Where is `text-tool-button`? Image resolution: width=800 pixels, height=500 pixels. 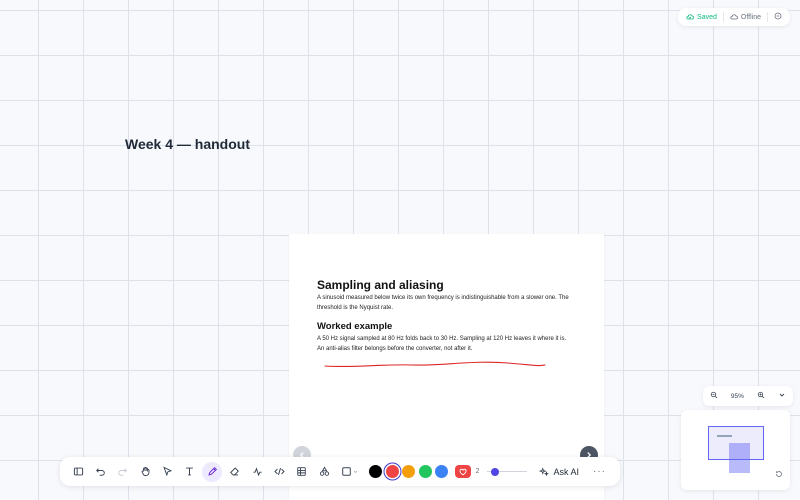 text-tool-button is located at coordinates (190, 472).